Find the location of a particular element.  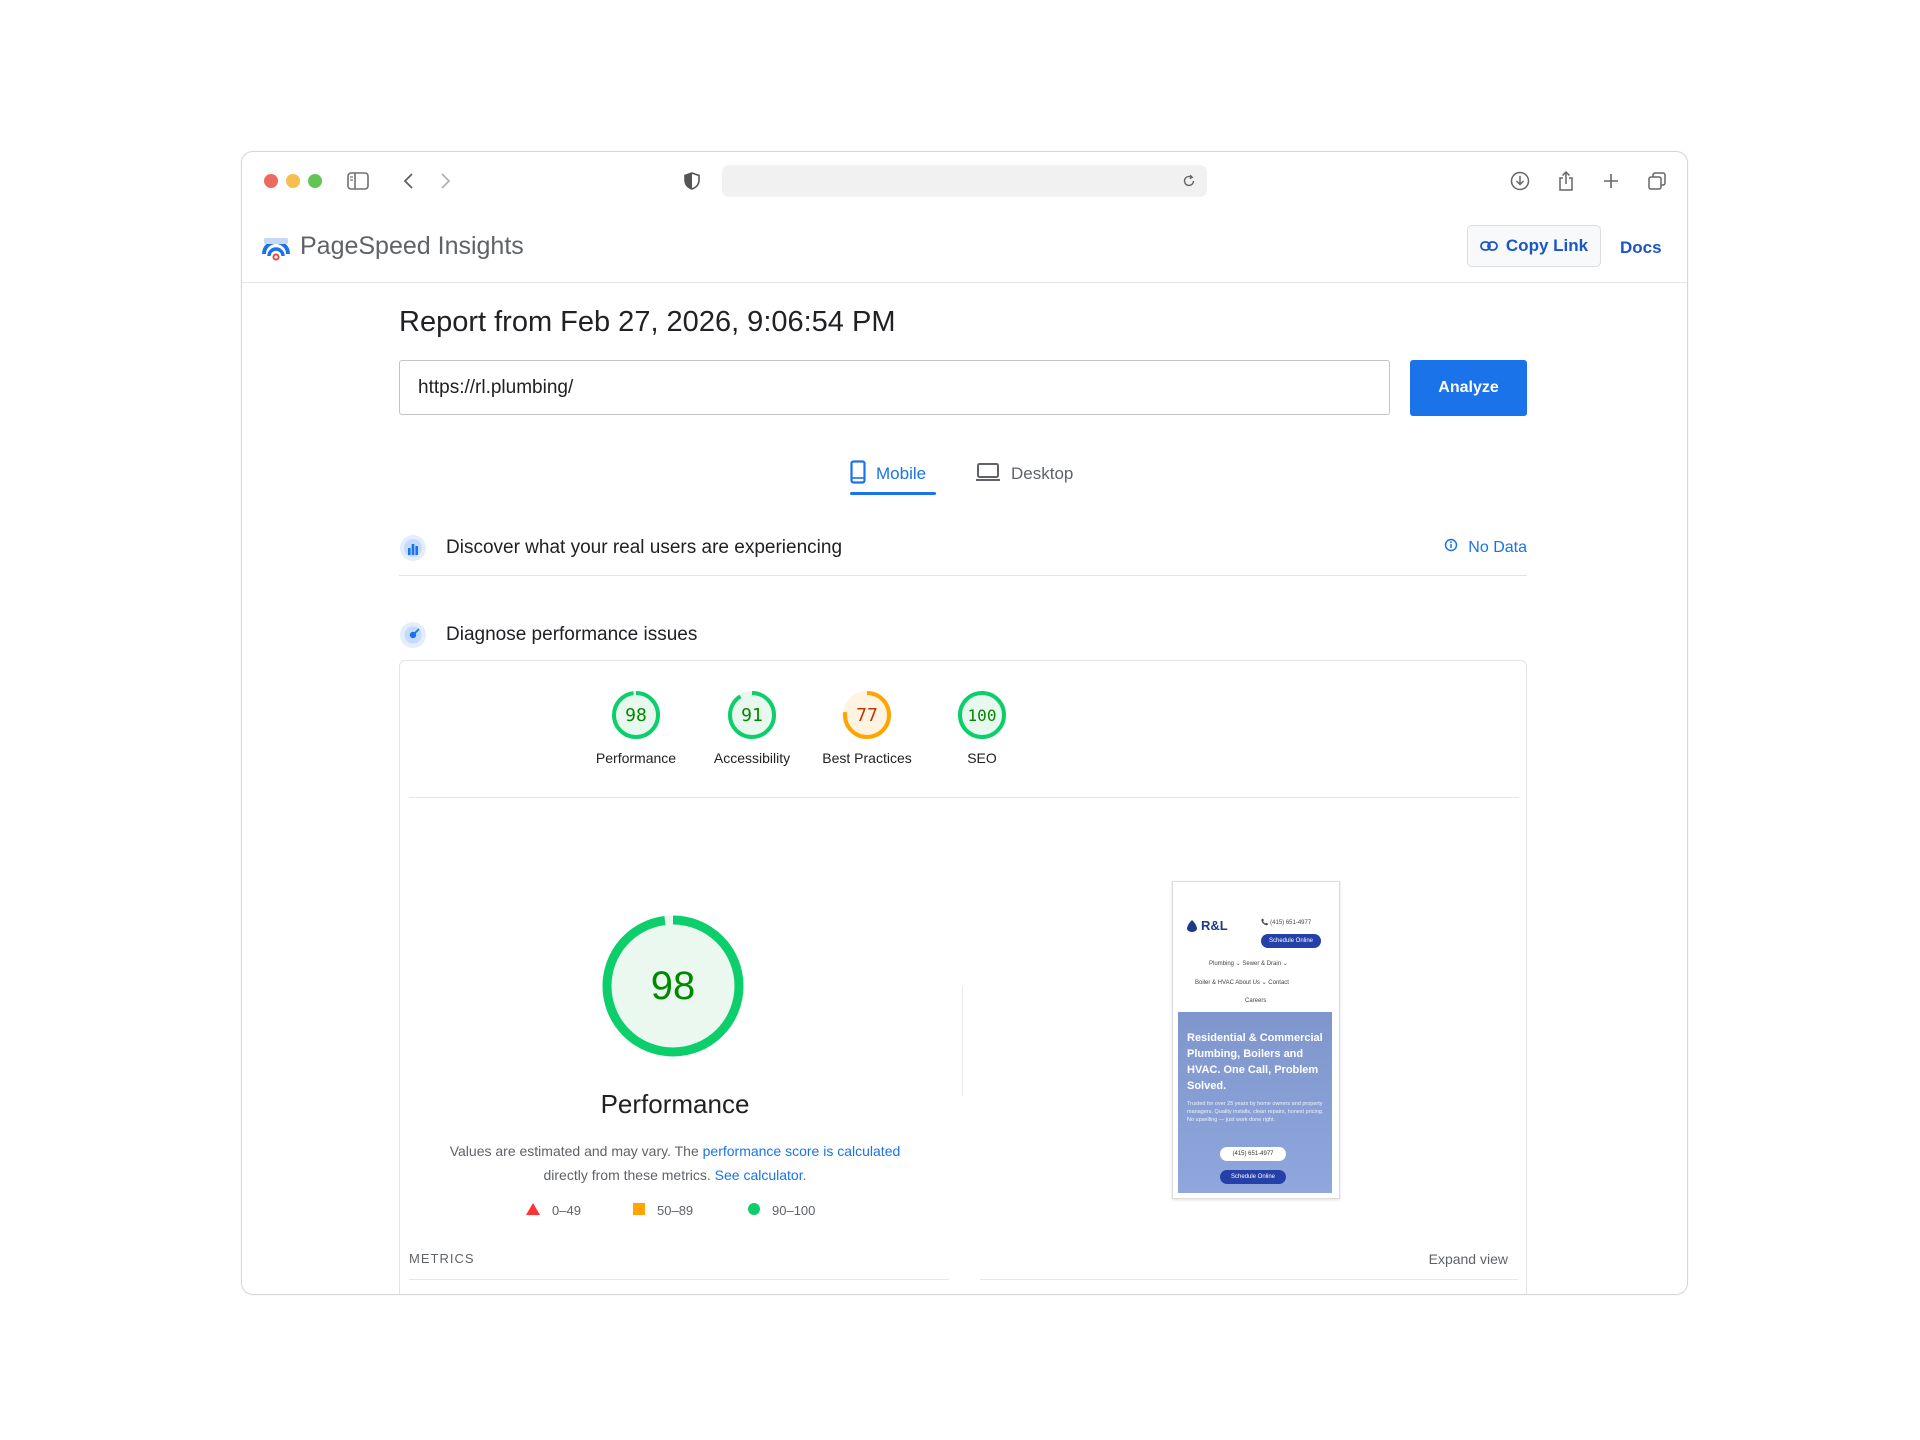

thumb-phone-button: (415) 651-4977 is located at coordinates (1253, 1154).